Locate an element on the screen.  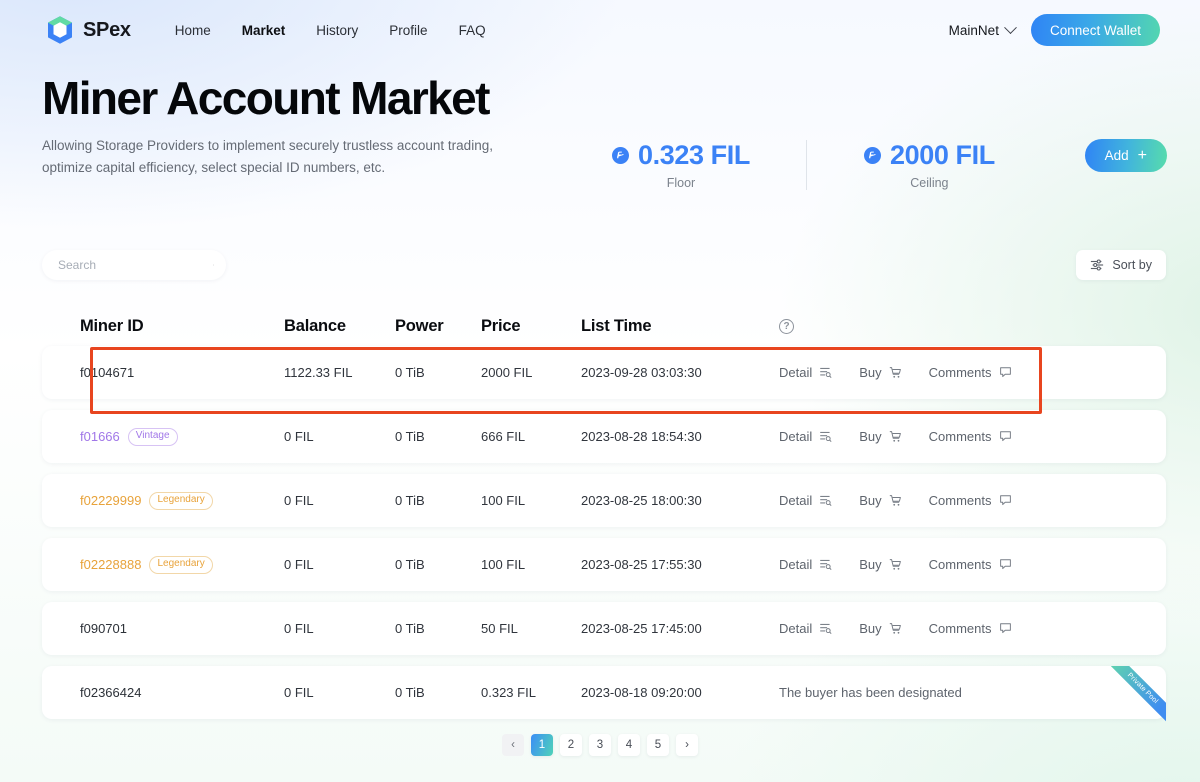
miner-id-value: f02228888 Legendary is located at coordinates (182, 564).